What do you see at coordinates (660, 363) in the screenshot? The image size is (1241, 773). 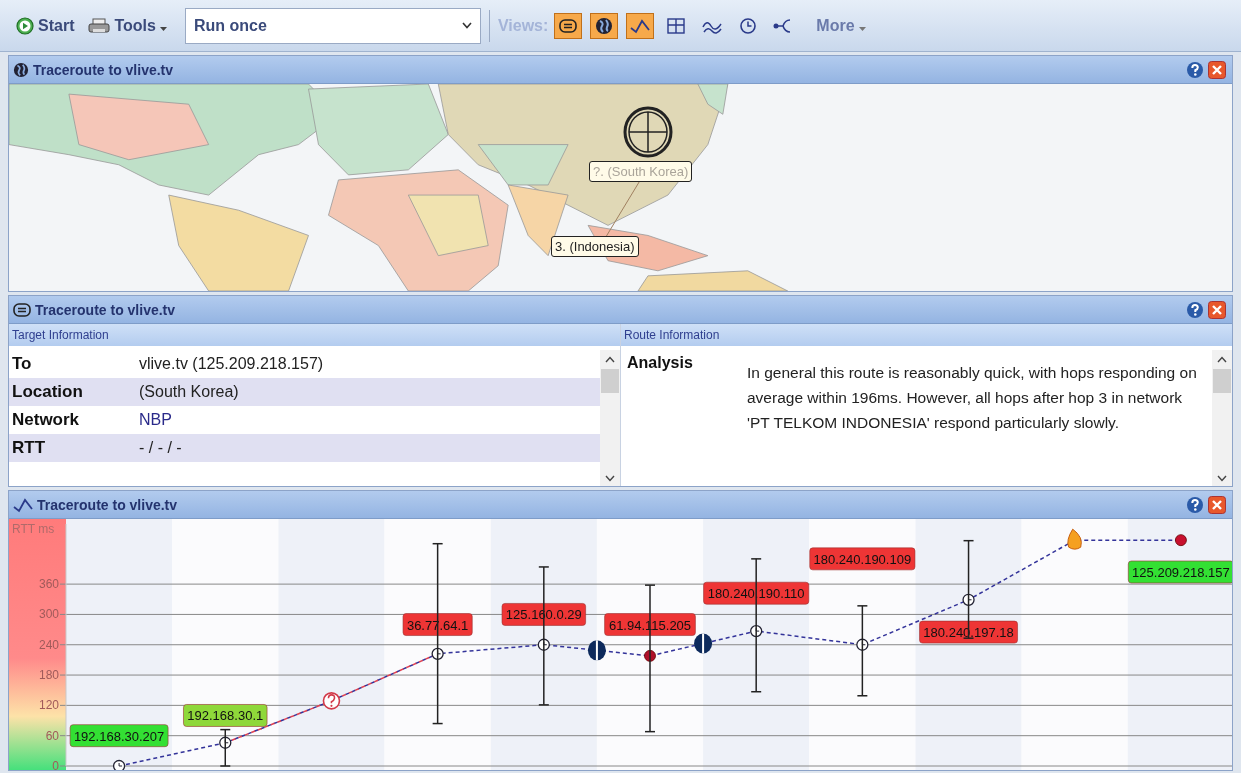 I see `field-label: Analysis` at bounding box center [660, 363].